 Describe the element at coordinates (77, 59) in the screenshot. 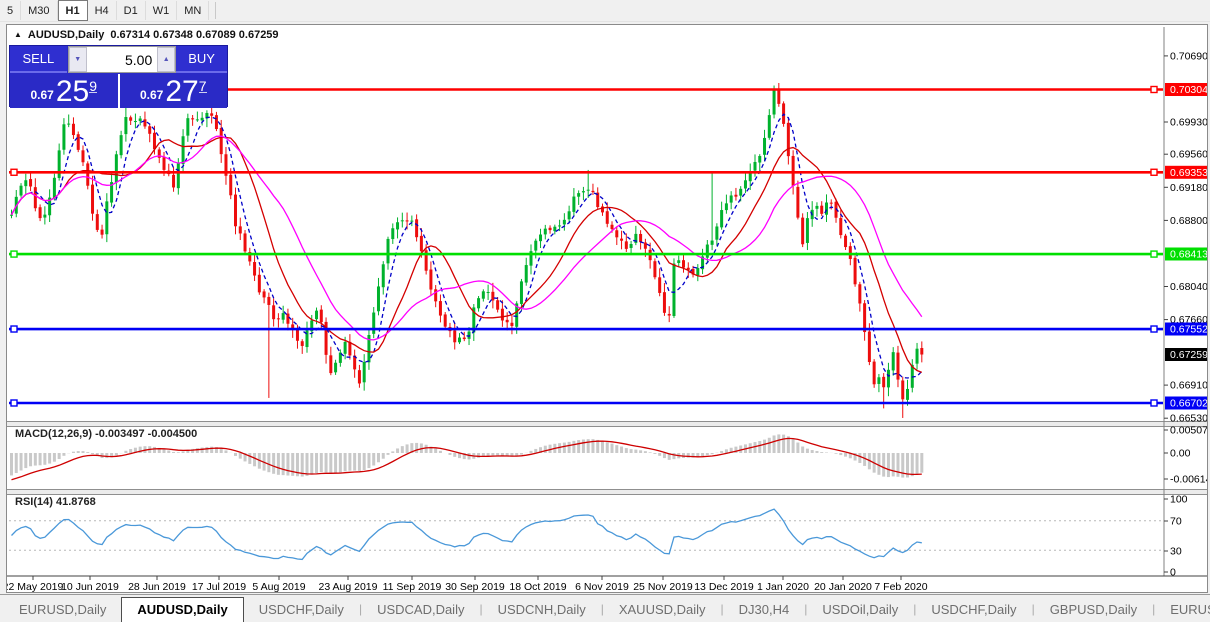

I see `volume-decrease-icon: ▼` at that location.